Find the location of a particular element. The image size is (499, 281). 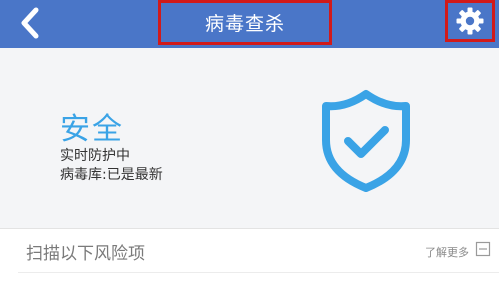

scan-items-label: 扫描以下风险项 is located at coordinates (85, 254).